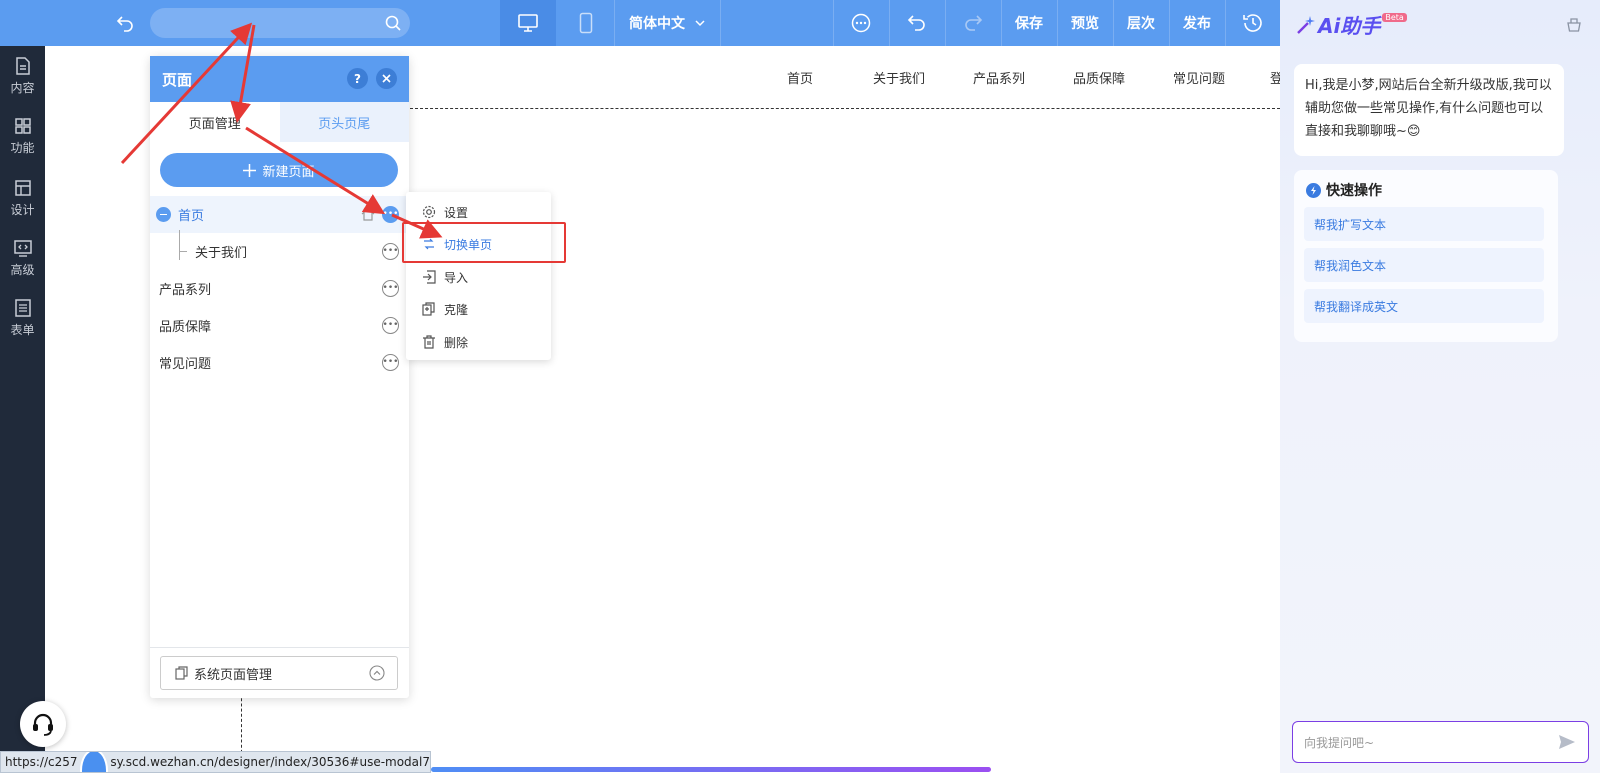 The width and height of the screenshot is (1600, 773). Describe the element at coordinates (456, 309) in the screenshot. I see `menu-item-label: 克隆` at that location.